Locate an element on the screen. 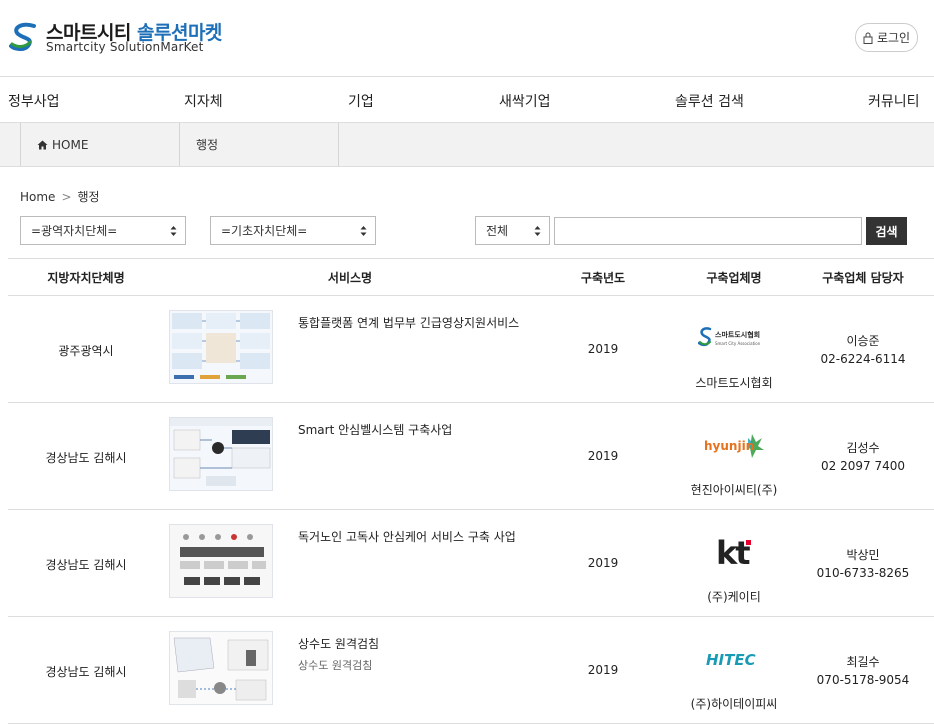 The height and width of the screenshot is (725, 934). logo-subtext: Smart City Association is located at coordinates (738, 343).